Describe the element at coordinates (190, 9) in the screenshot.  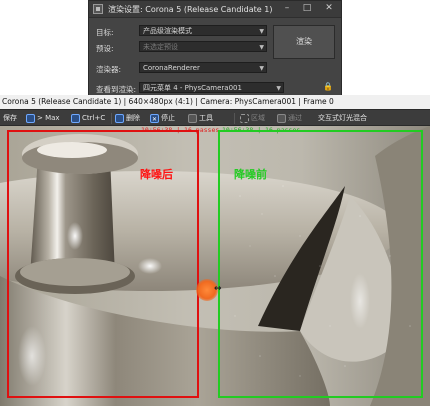
I see `dialog-title: 渲染设置: Corona 5 (Release Candidate 1)` at that location.